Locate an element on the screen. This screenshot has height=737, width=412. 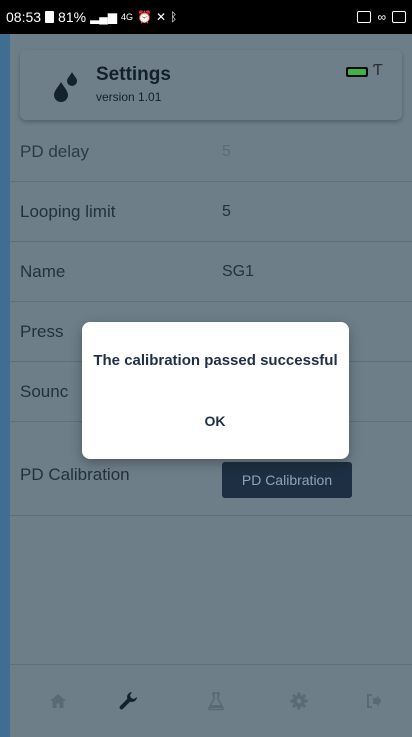
setting-row-pd-calibration: PD Calibration PD Calibration is located at coordinates (211, 483).